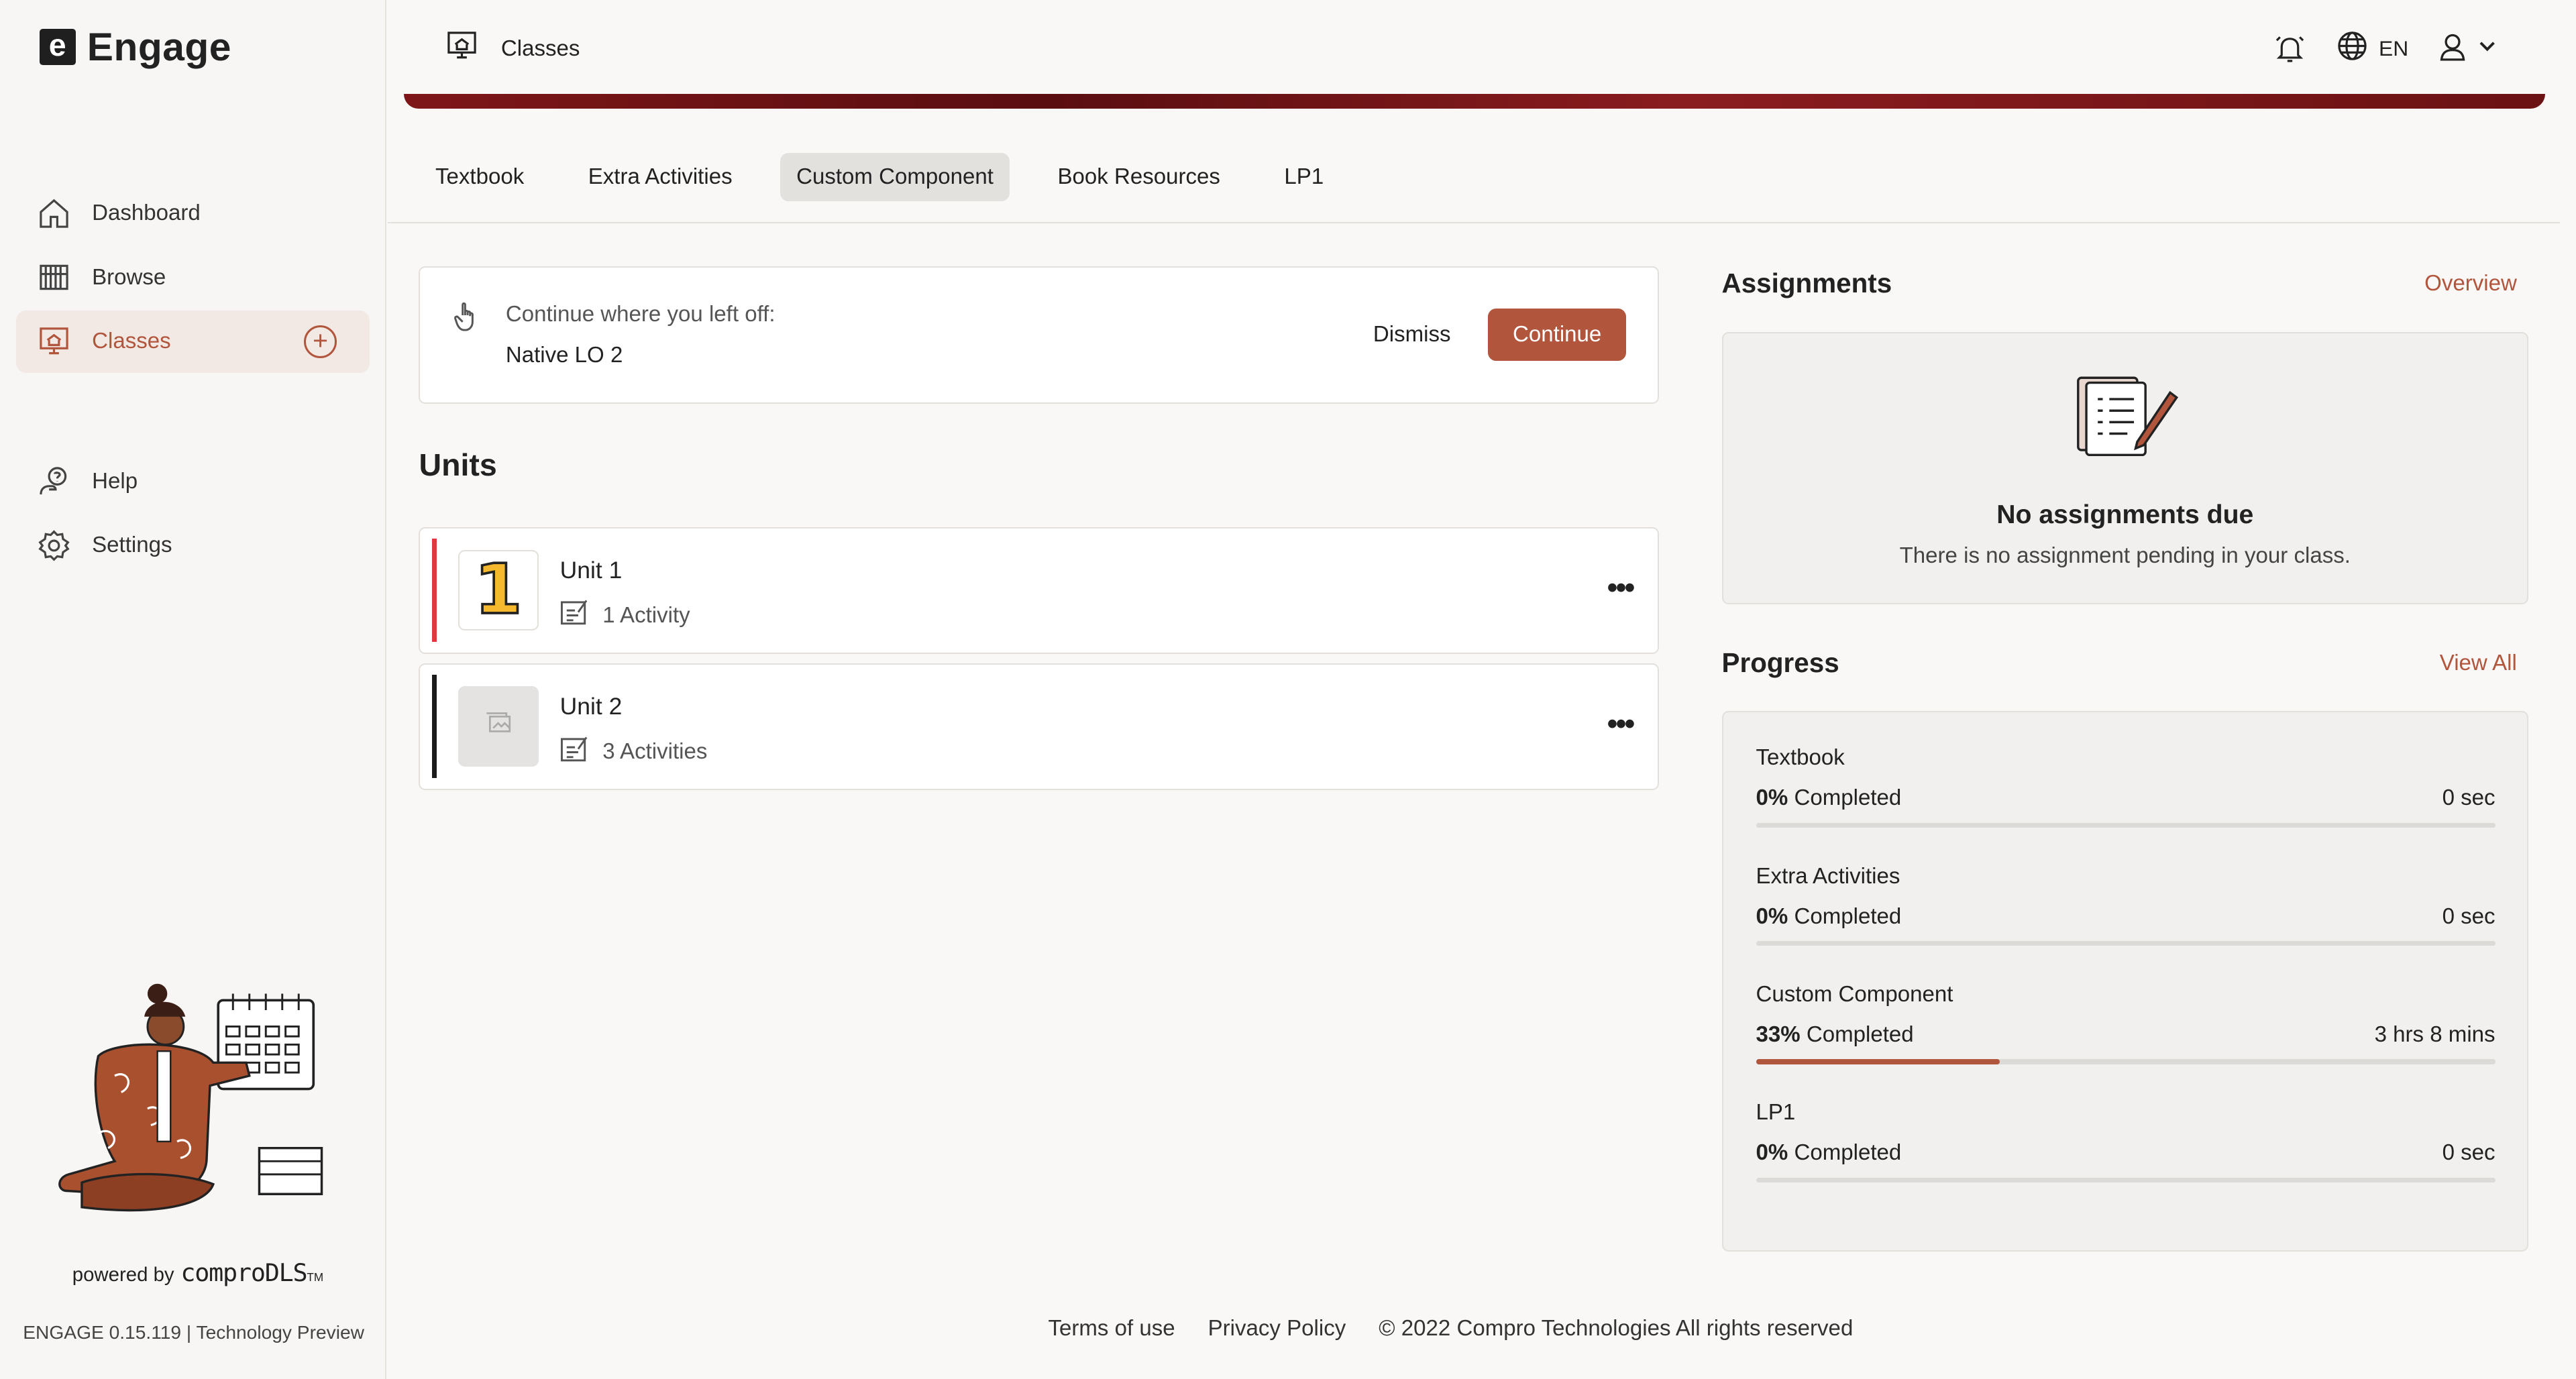  Describe the element at coordinates (2470, 283) in the screenshot. I see `overview-link: Overview` at that location.